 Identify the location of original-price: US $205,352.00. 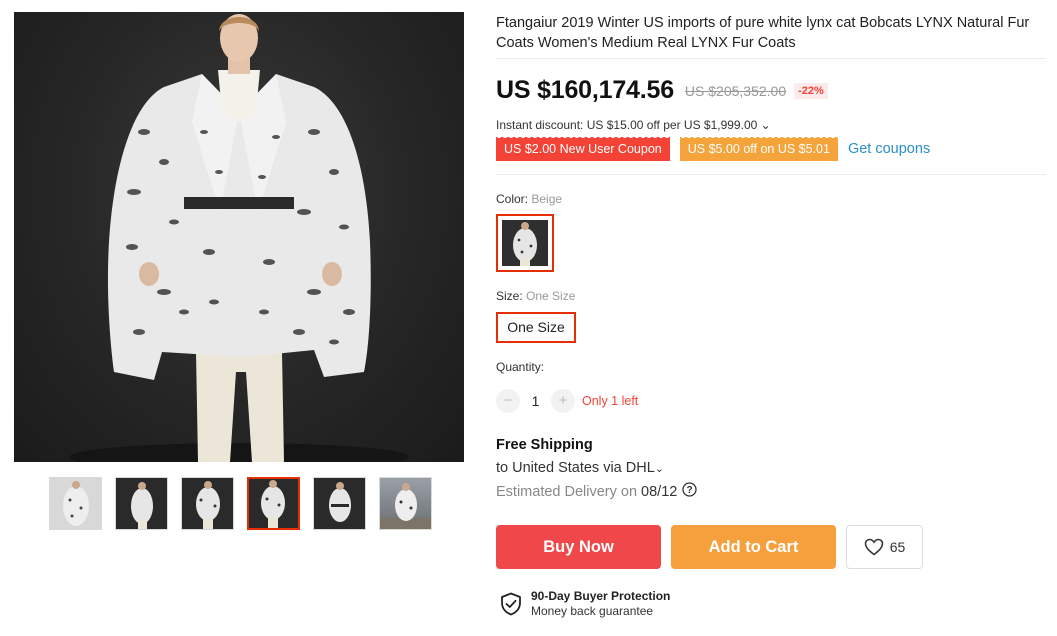
(735, 90).